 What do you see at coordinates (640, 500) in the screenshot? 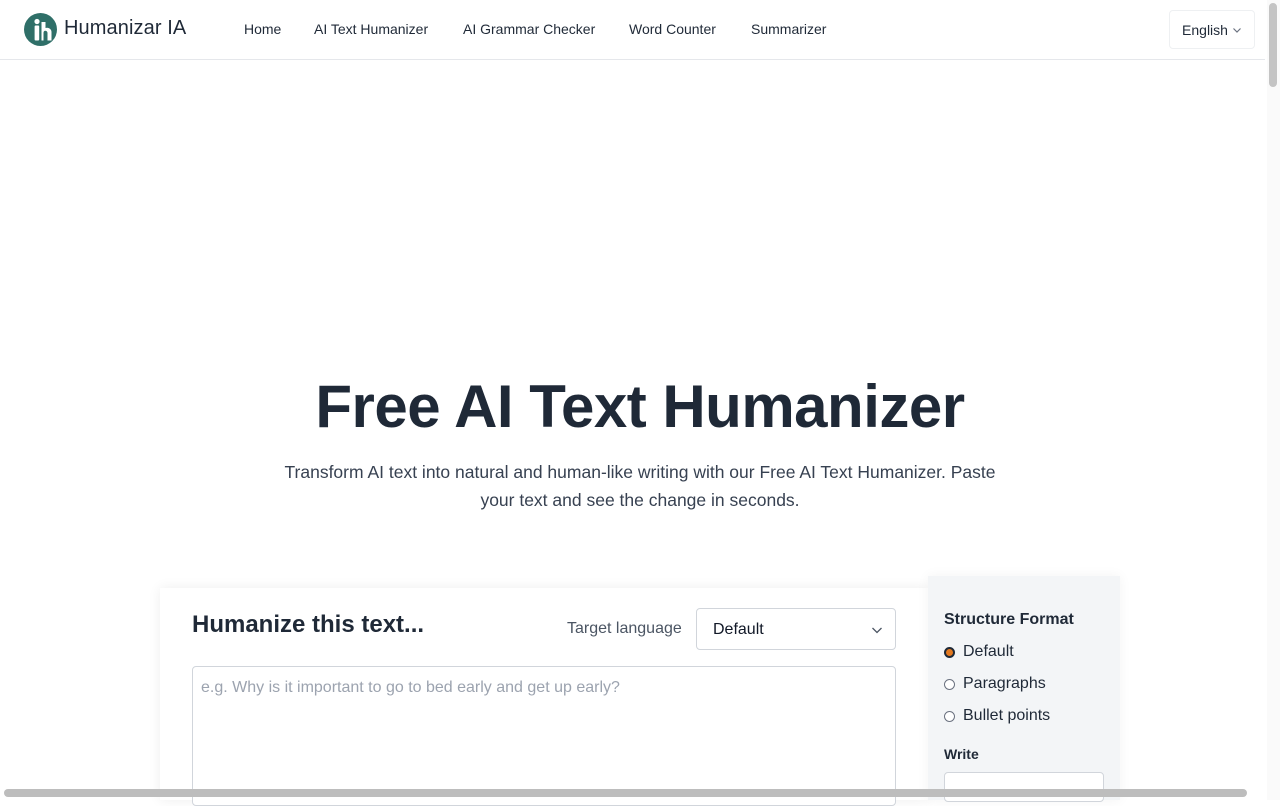
I see `subtitle-line-2: your text and see the change in seconds.` at bounding box center [640, 500].